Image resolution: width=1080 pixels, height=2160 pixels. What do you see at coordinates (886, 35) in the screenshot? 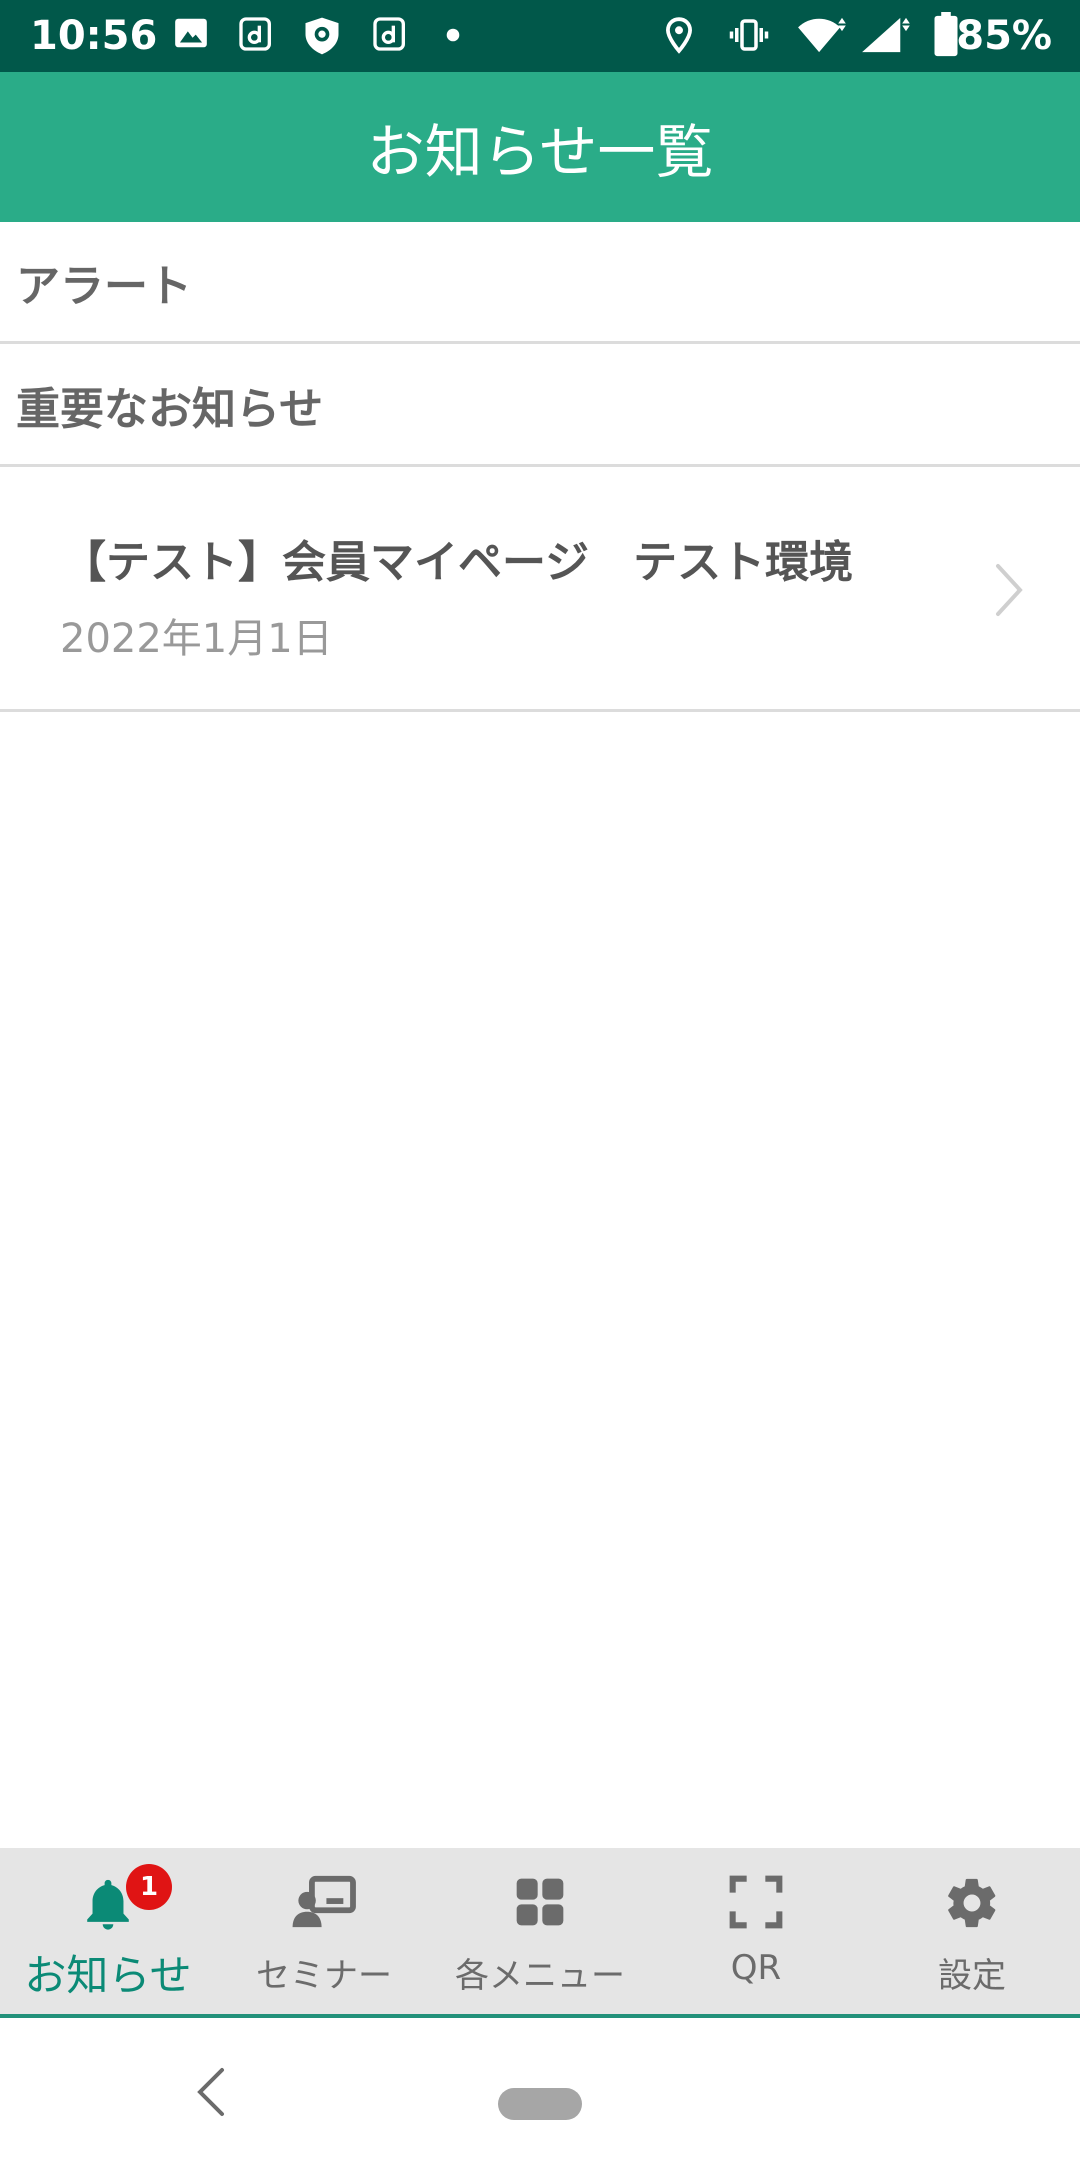
I see `signal-icon` at bounding box center [886, 35].